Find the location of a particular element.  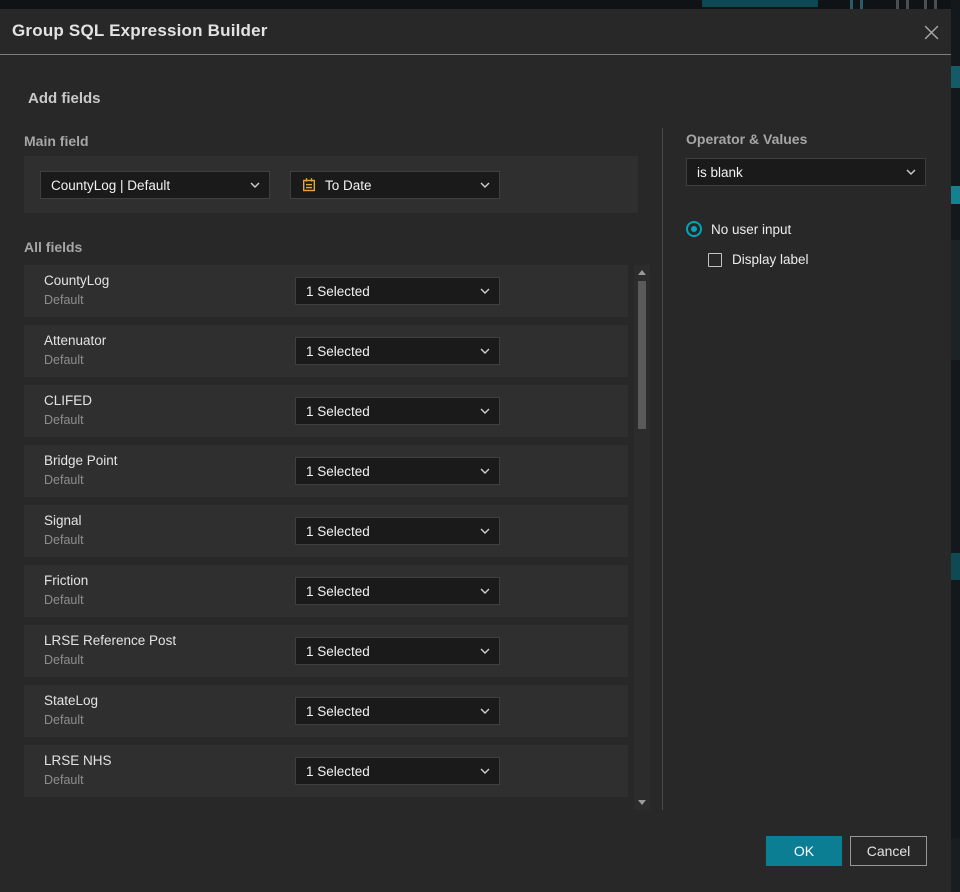

main-field-select: CountyLog | Default is located at coordinates (155, 185).